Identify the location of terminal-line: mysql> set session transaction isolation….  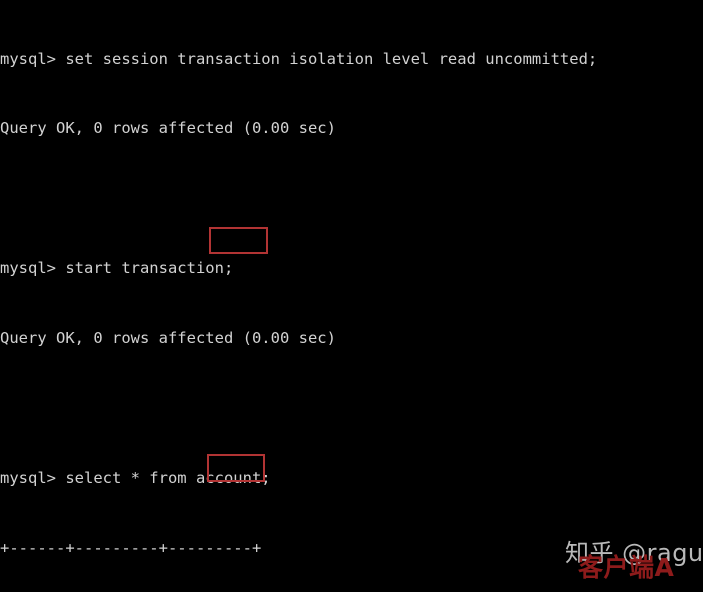
(299, 58).